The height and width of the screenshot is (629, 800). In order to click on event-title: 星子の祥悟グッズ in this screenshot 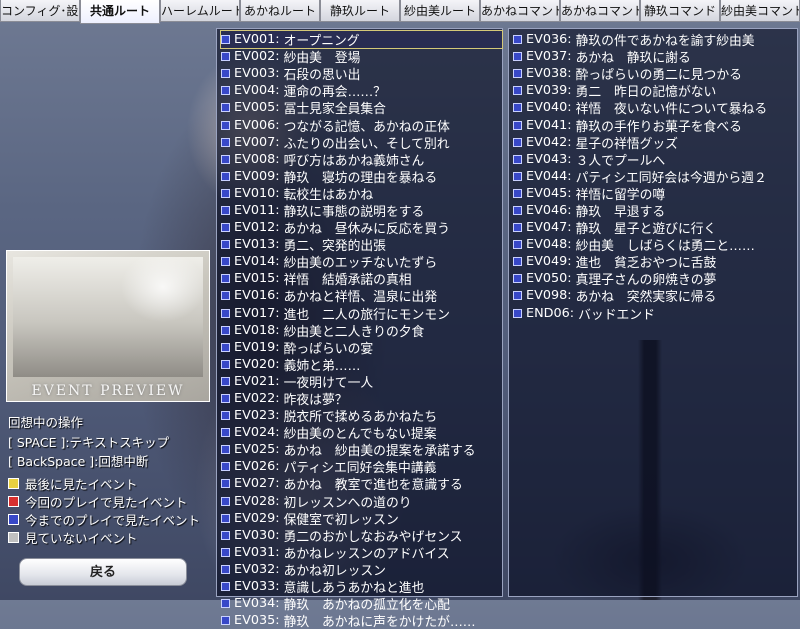, I will do `click(626, 143)`.